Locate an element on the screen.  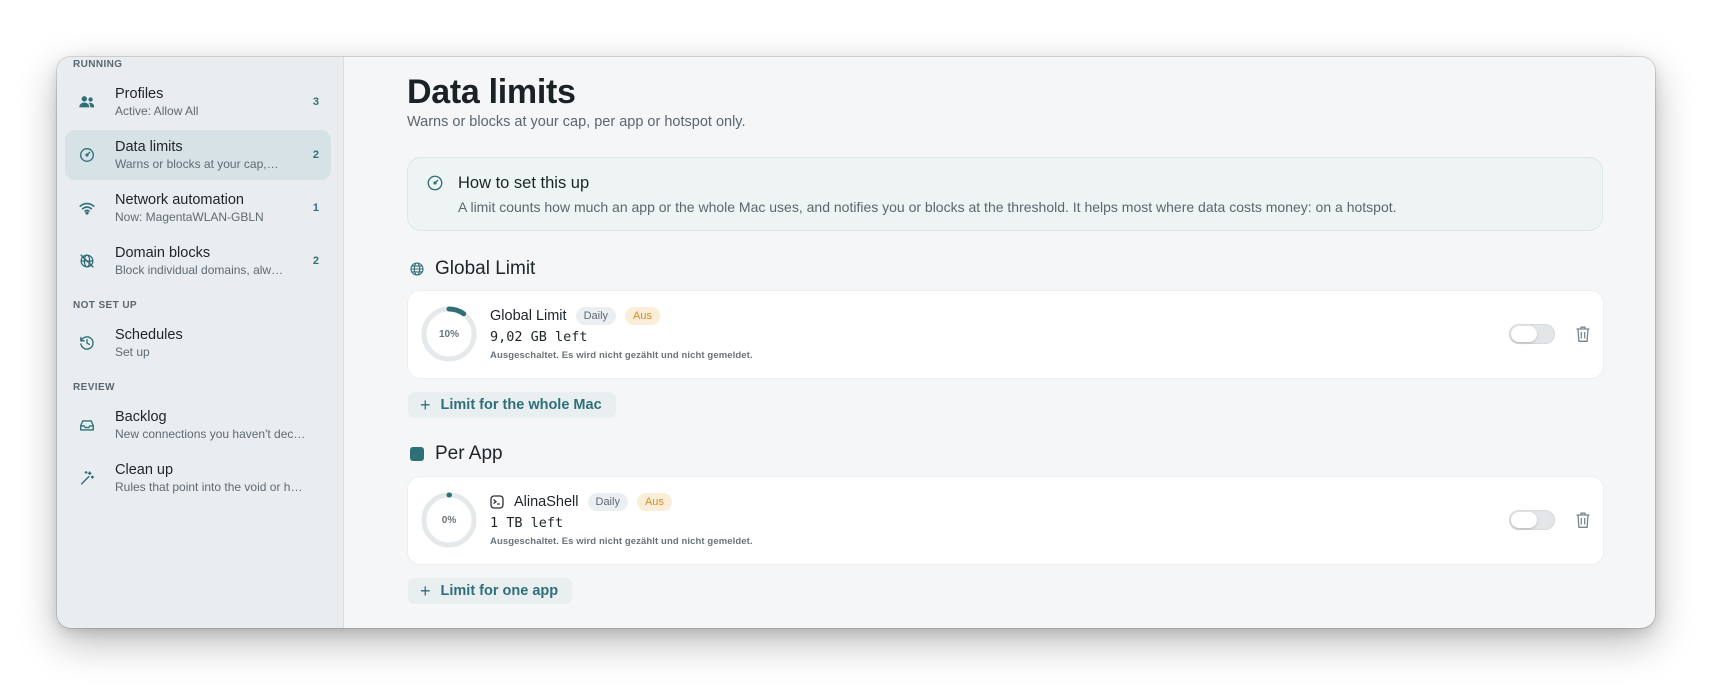
section-title: Global Limit is located at coordinates (485, 268).